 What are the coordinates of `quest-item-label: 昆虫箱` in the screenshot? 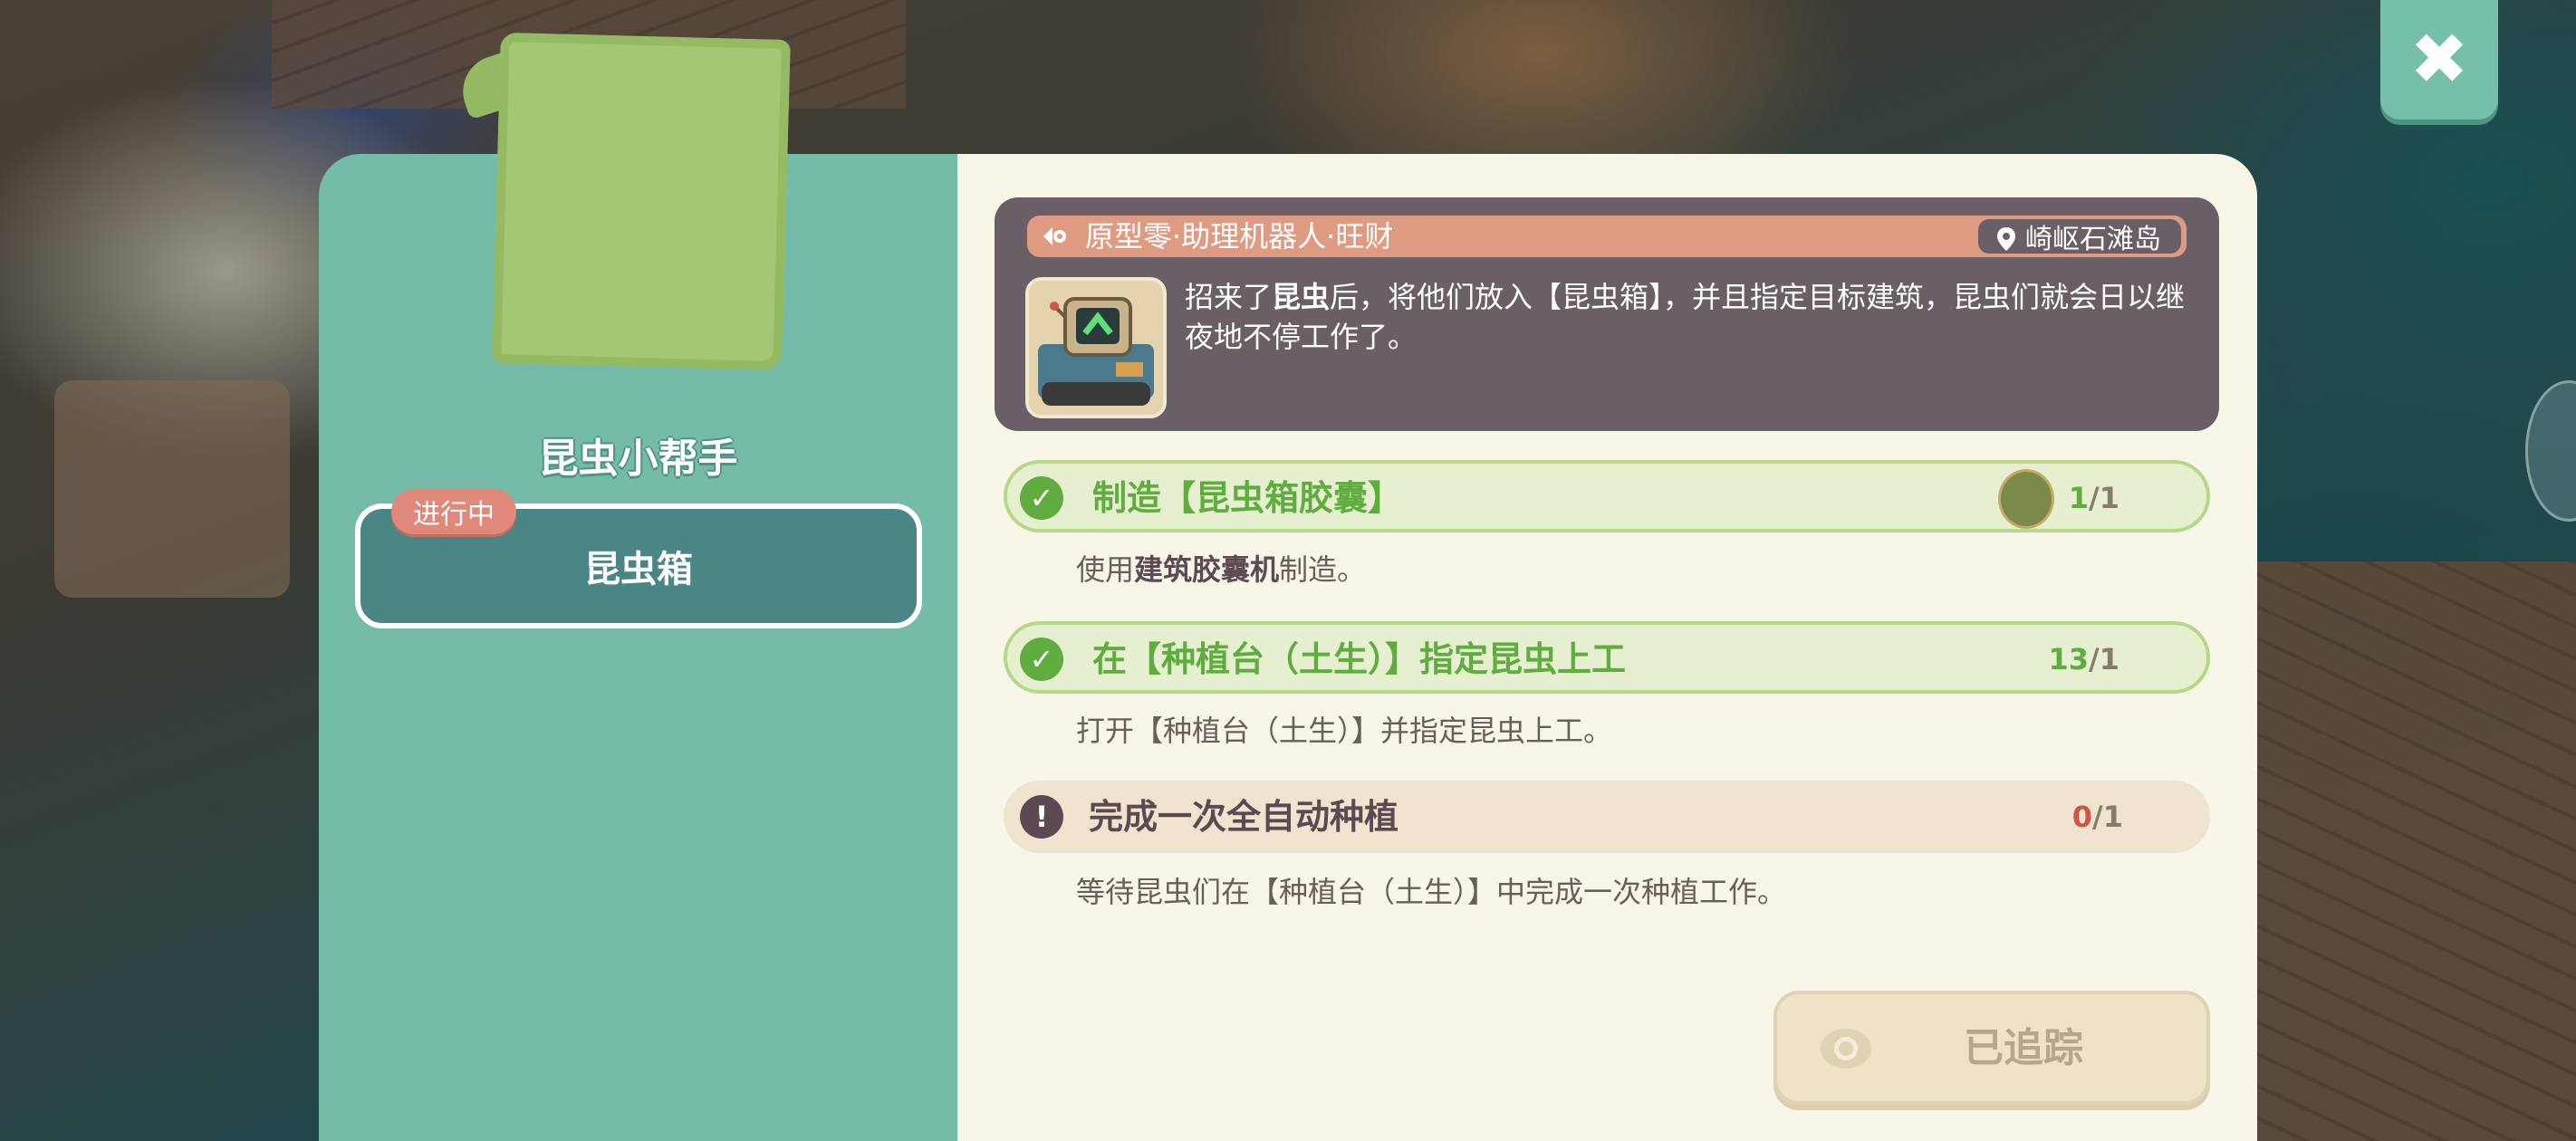 It's located at (638, 569).